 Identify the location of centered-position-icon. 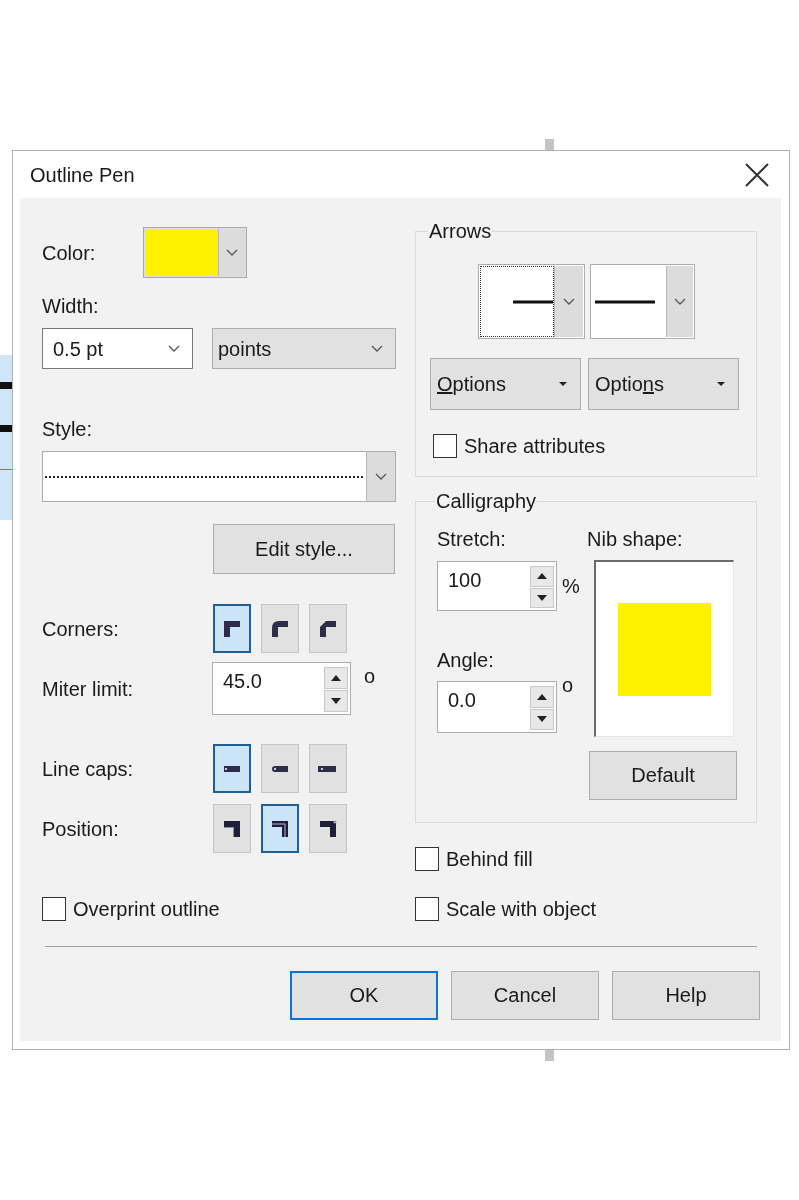
(280, 828).